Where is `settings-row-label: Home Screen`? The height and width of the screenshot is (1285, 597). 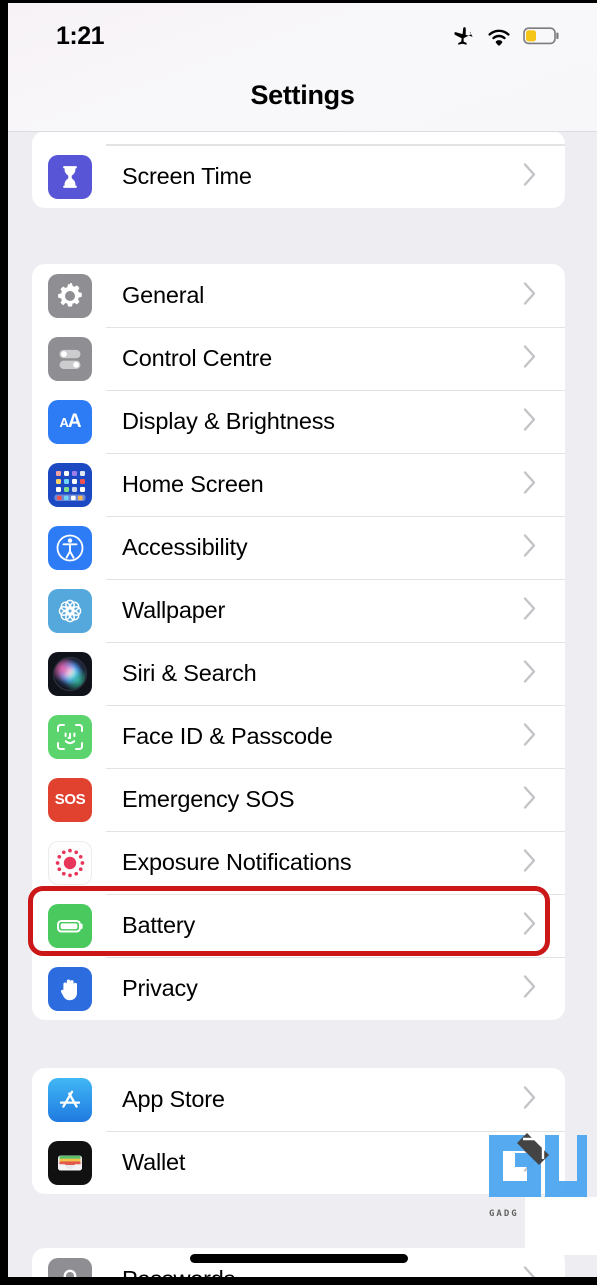
settings-row-label: Home Screen is located at coordinates (193, 484).